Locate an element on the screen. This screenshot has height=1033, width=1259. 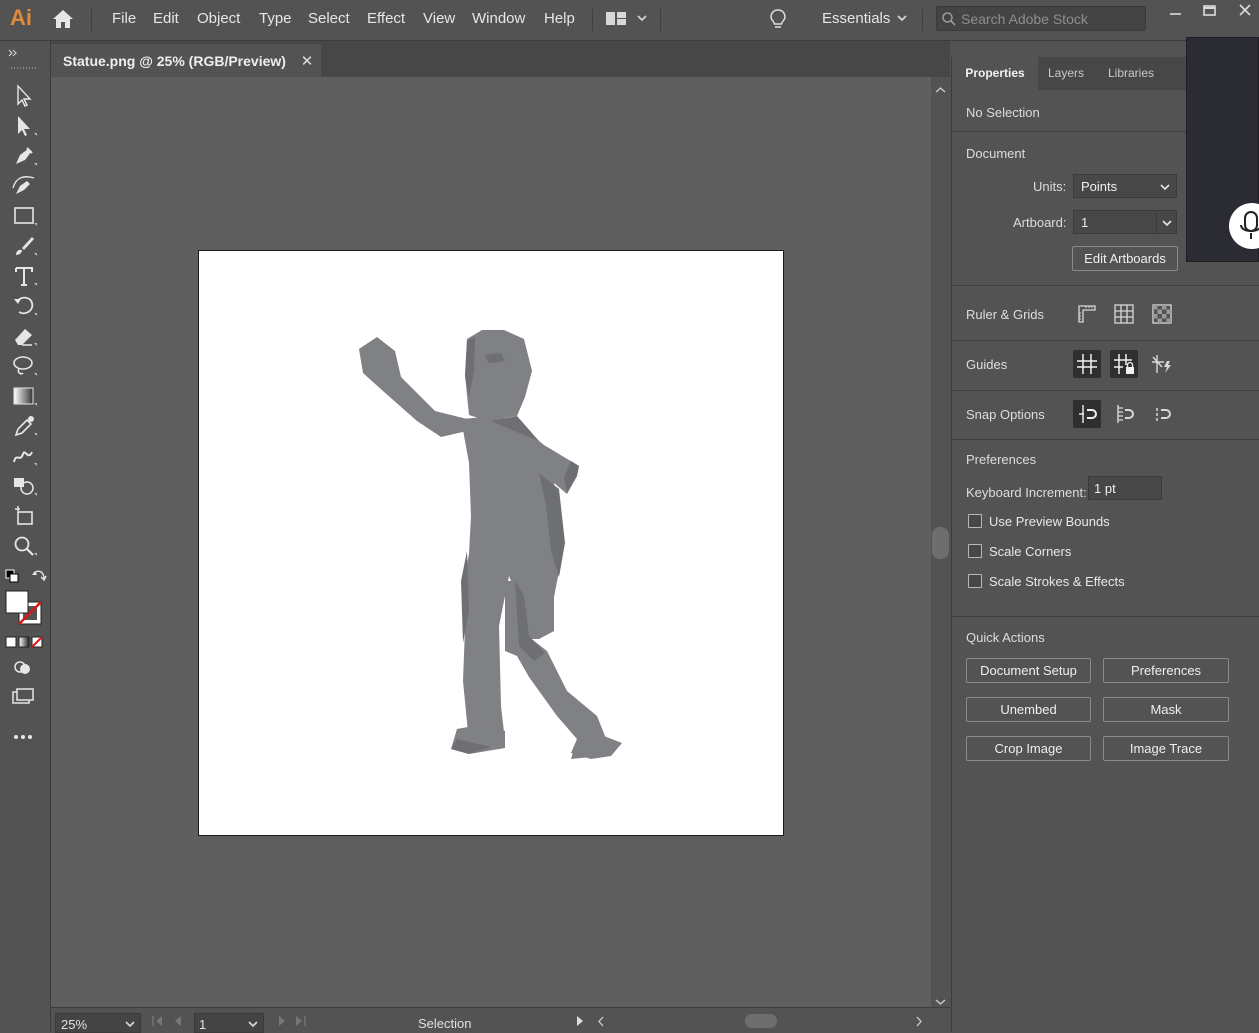
menu-file: File is located at coordinates (124, 19).